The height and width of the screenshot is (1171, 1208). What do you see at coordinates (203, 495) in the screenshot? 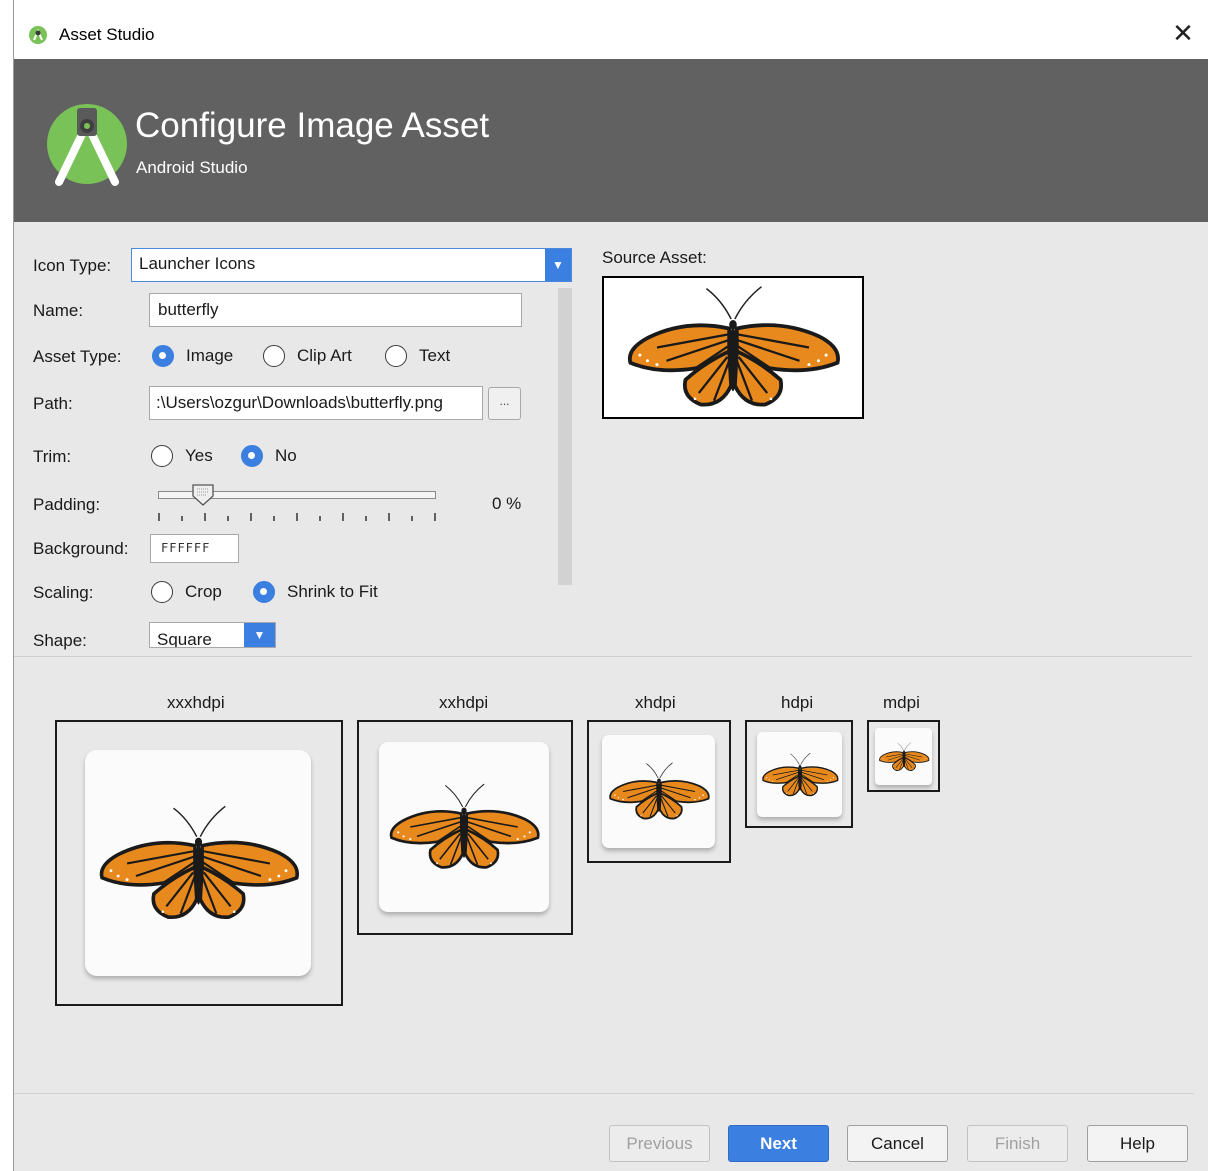
I see `slider-thumb` at bounding box center [203, 495].